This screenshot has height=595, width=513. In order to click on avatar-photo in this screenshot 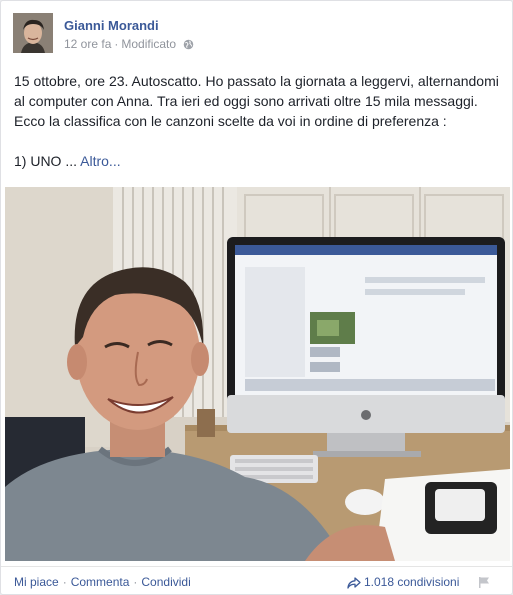, I will do `click(33, 33)`.